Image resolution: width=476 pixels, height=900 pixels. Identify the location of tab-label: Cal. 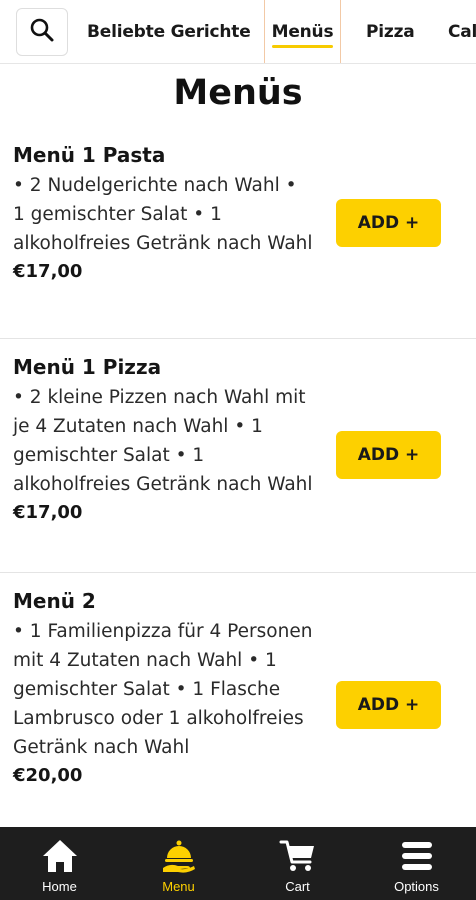
(462, 32).